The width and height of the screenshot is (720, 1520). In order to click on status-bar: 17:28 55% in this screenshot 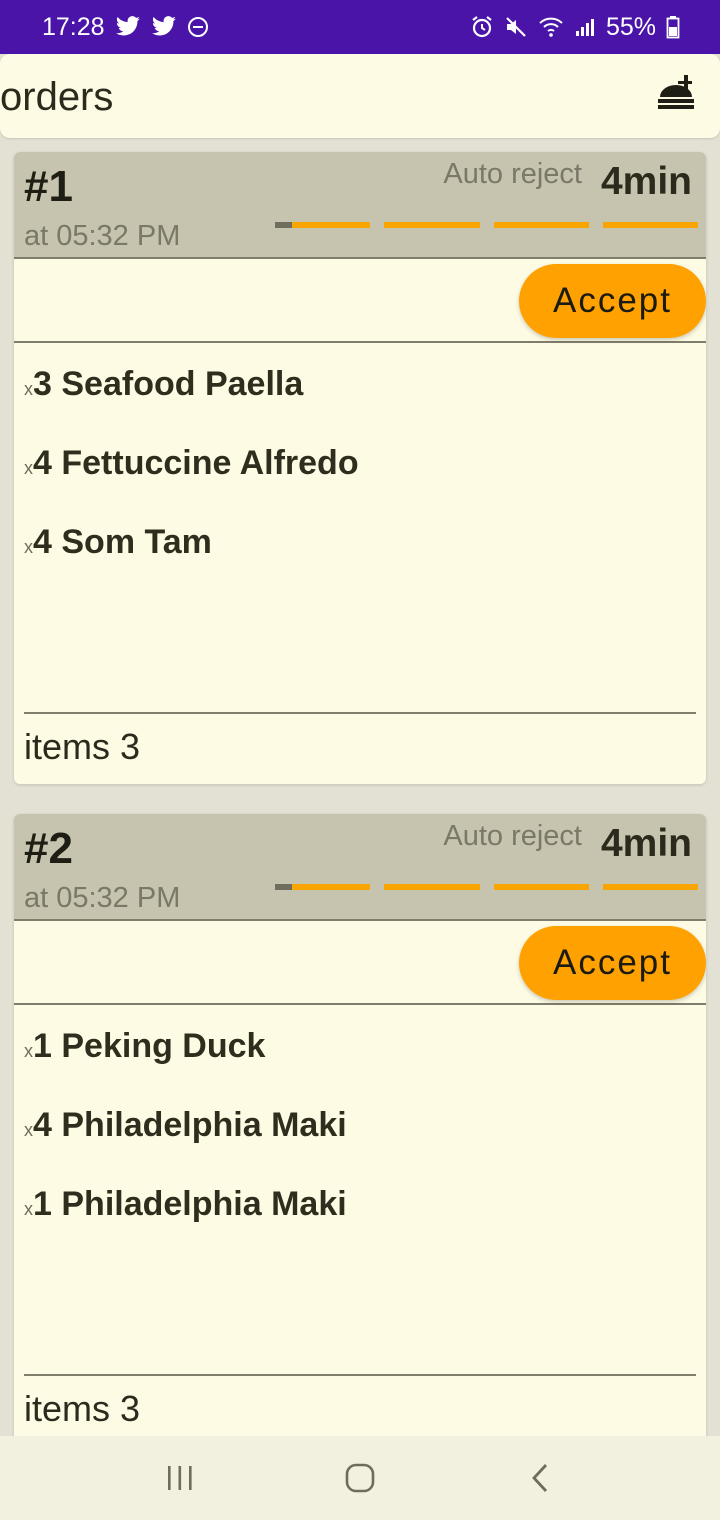, I will do `click(360, 27)`.